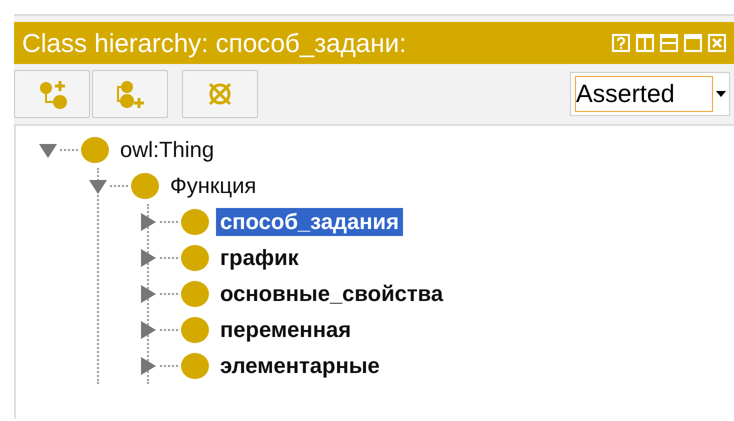  I want to click on class-label: Функция, so click(213, 186).